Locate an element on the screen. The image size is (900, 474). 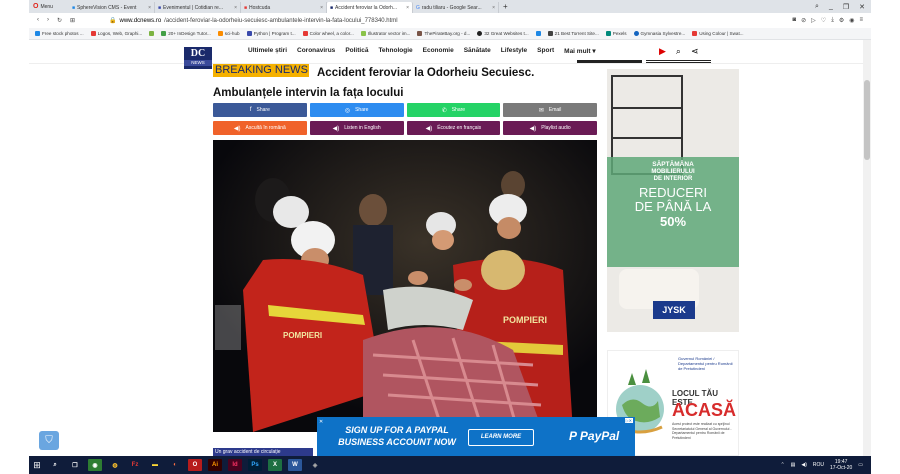
bookmark-item: sci-hub is located at coordinates (228, 33).